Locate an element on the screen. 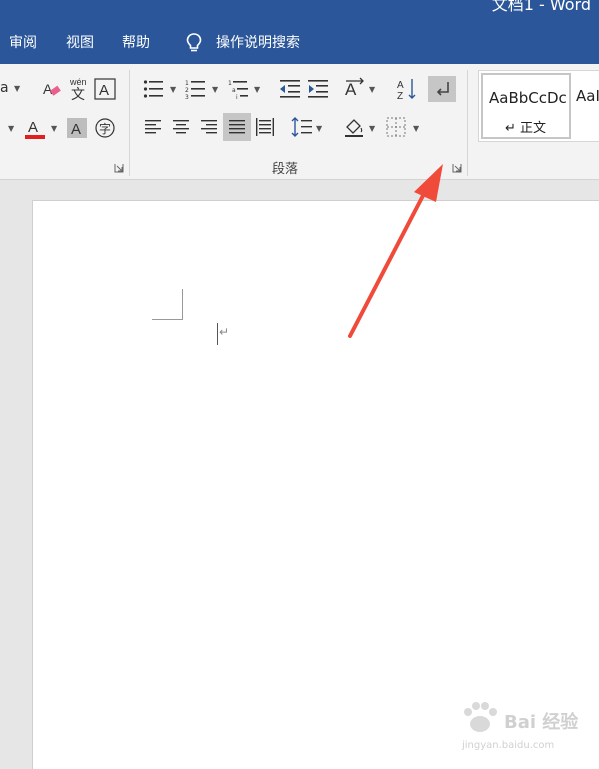  borders-icon is located at coordinates (396, 127).